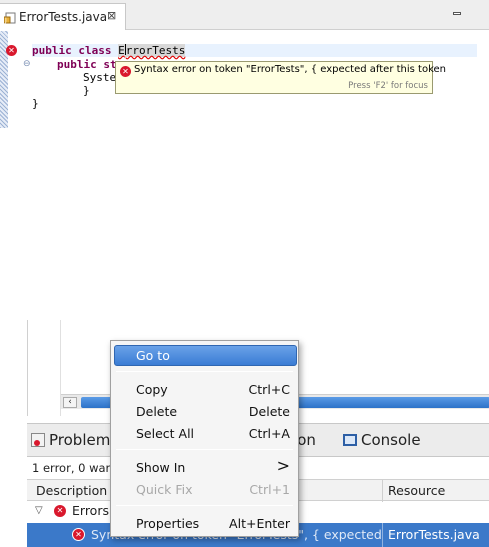 Image resolution: width=489 pixels, height=547 pixels. I want to click on menu-item-label: Properties, so click(168, 523).